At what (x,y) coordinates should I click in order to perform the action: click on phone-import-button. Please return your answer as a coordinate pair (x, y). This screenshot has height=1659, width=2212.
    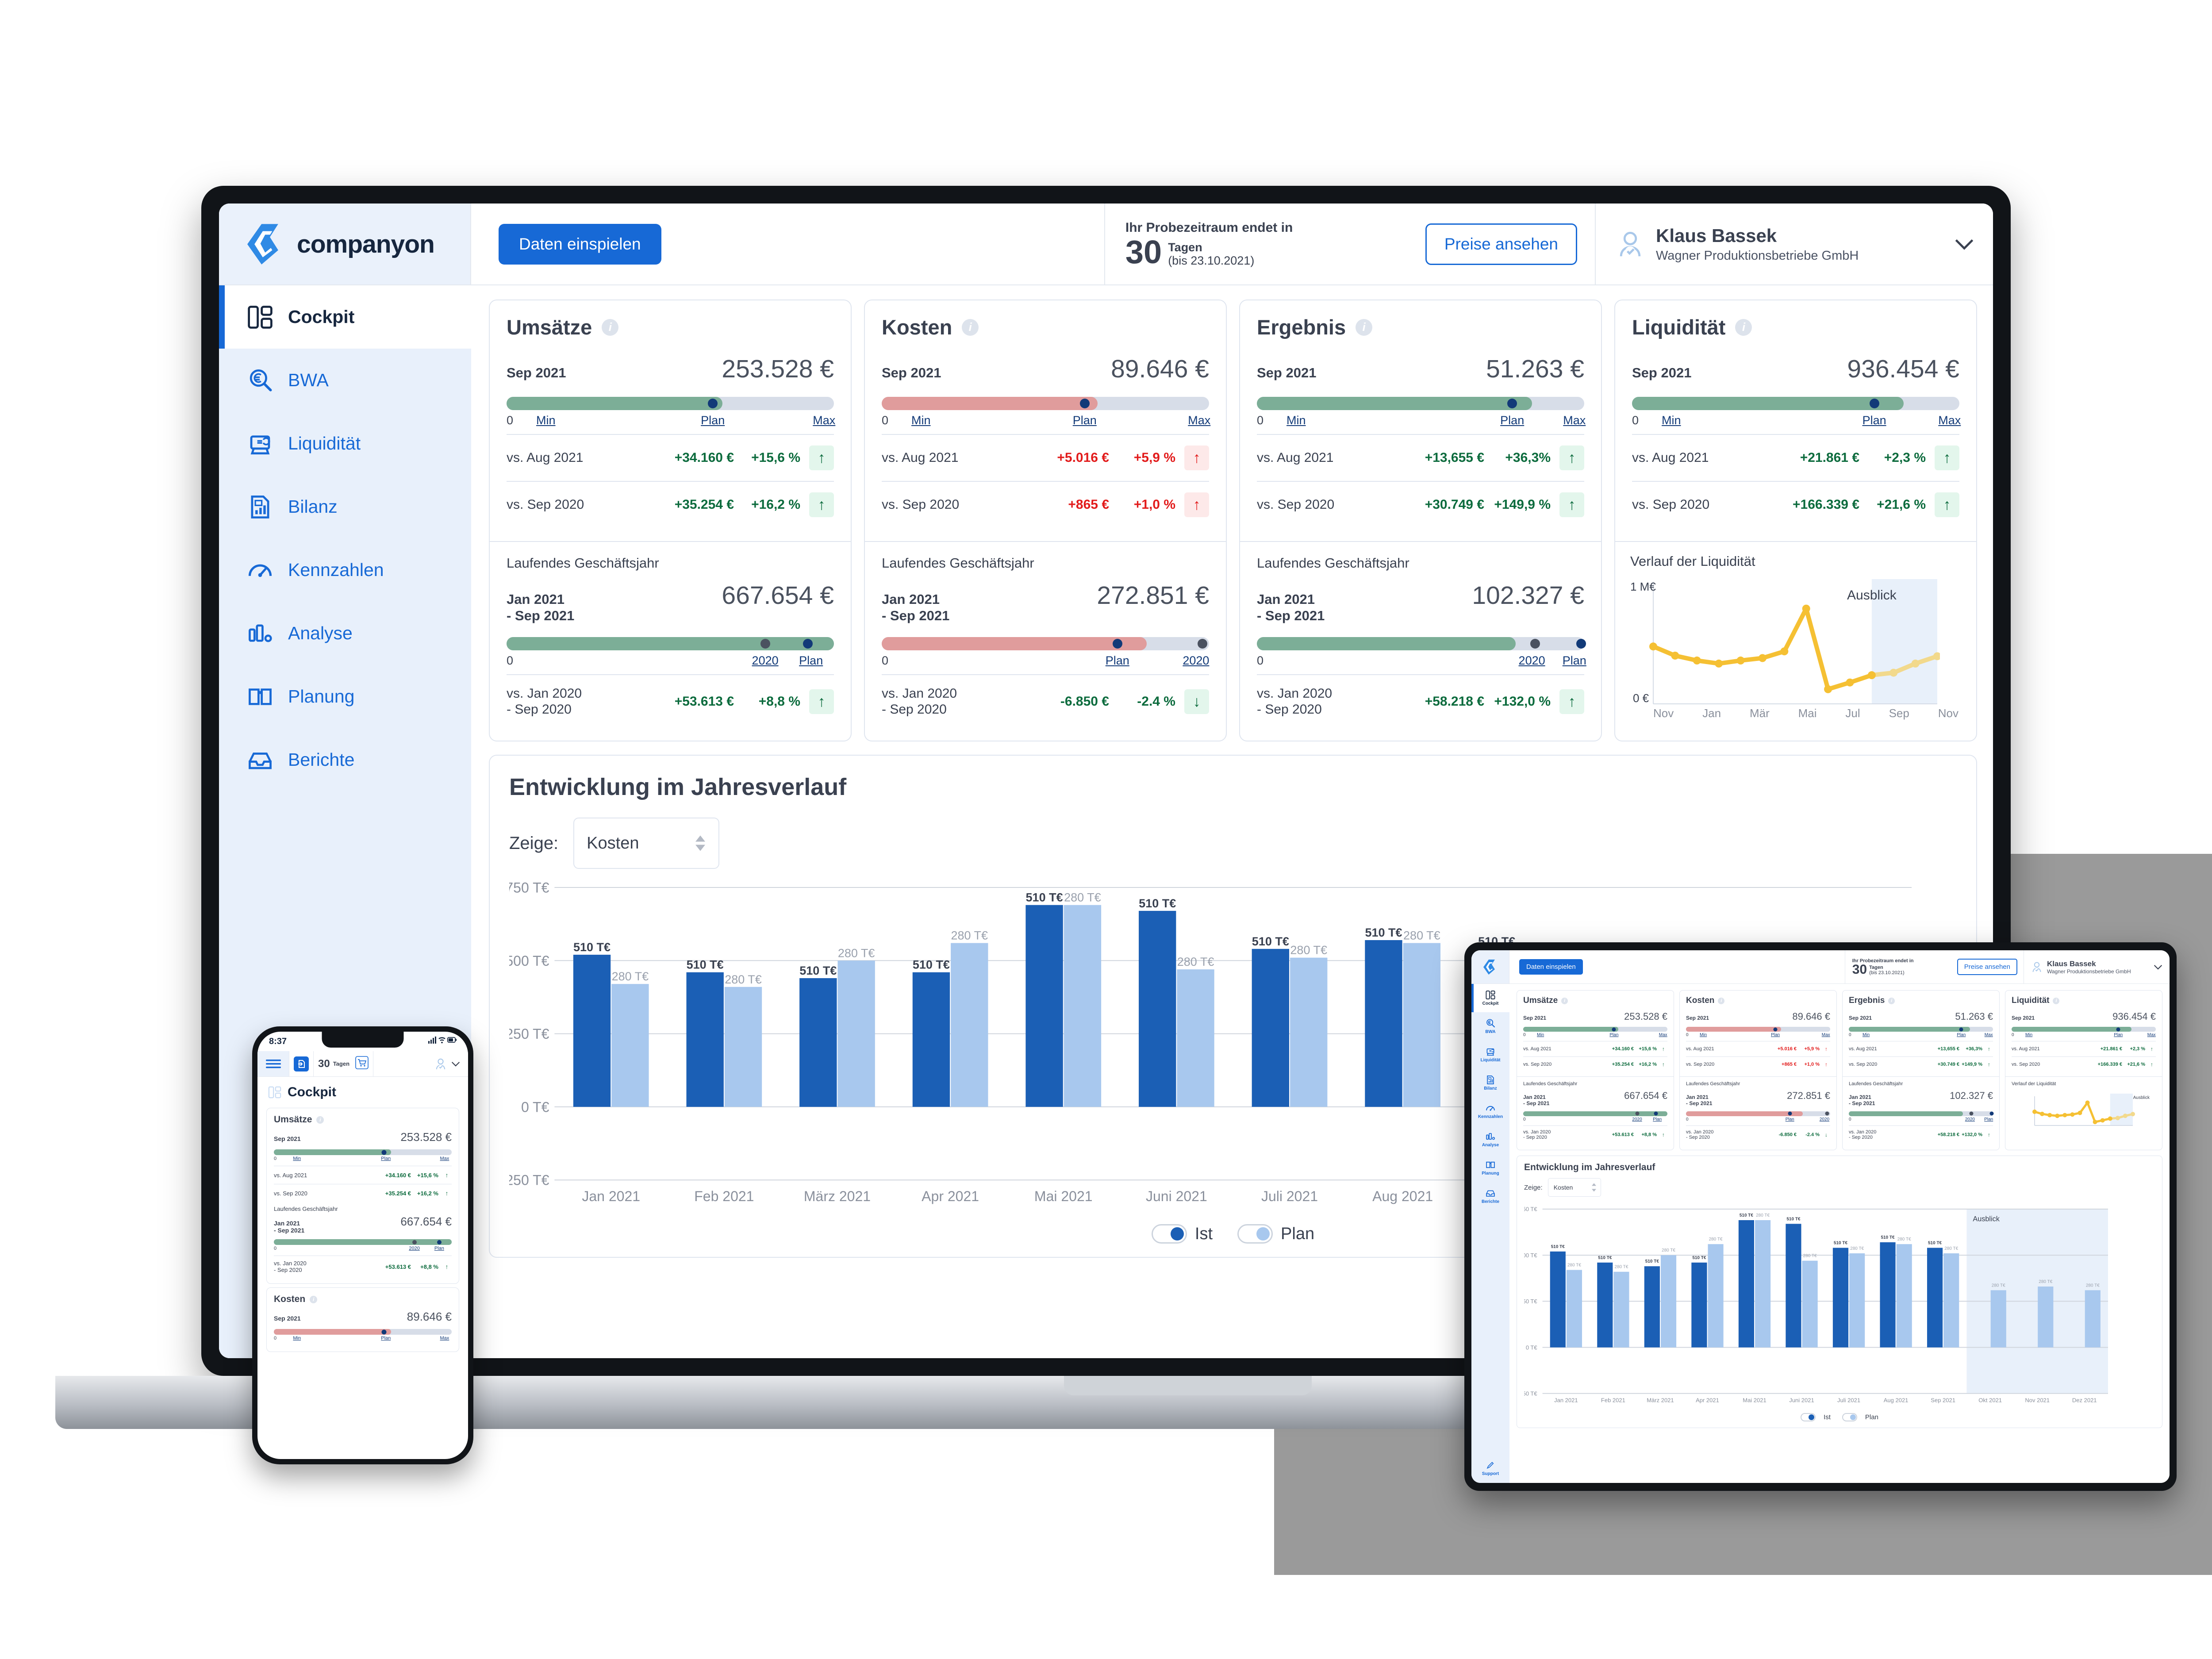
    Looking at the image, I should click on (302, 1063).